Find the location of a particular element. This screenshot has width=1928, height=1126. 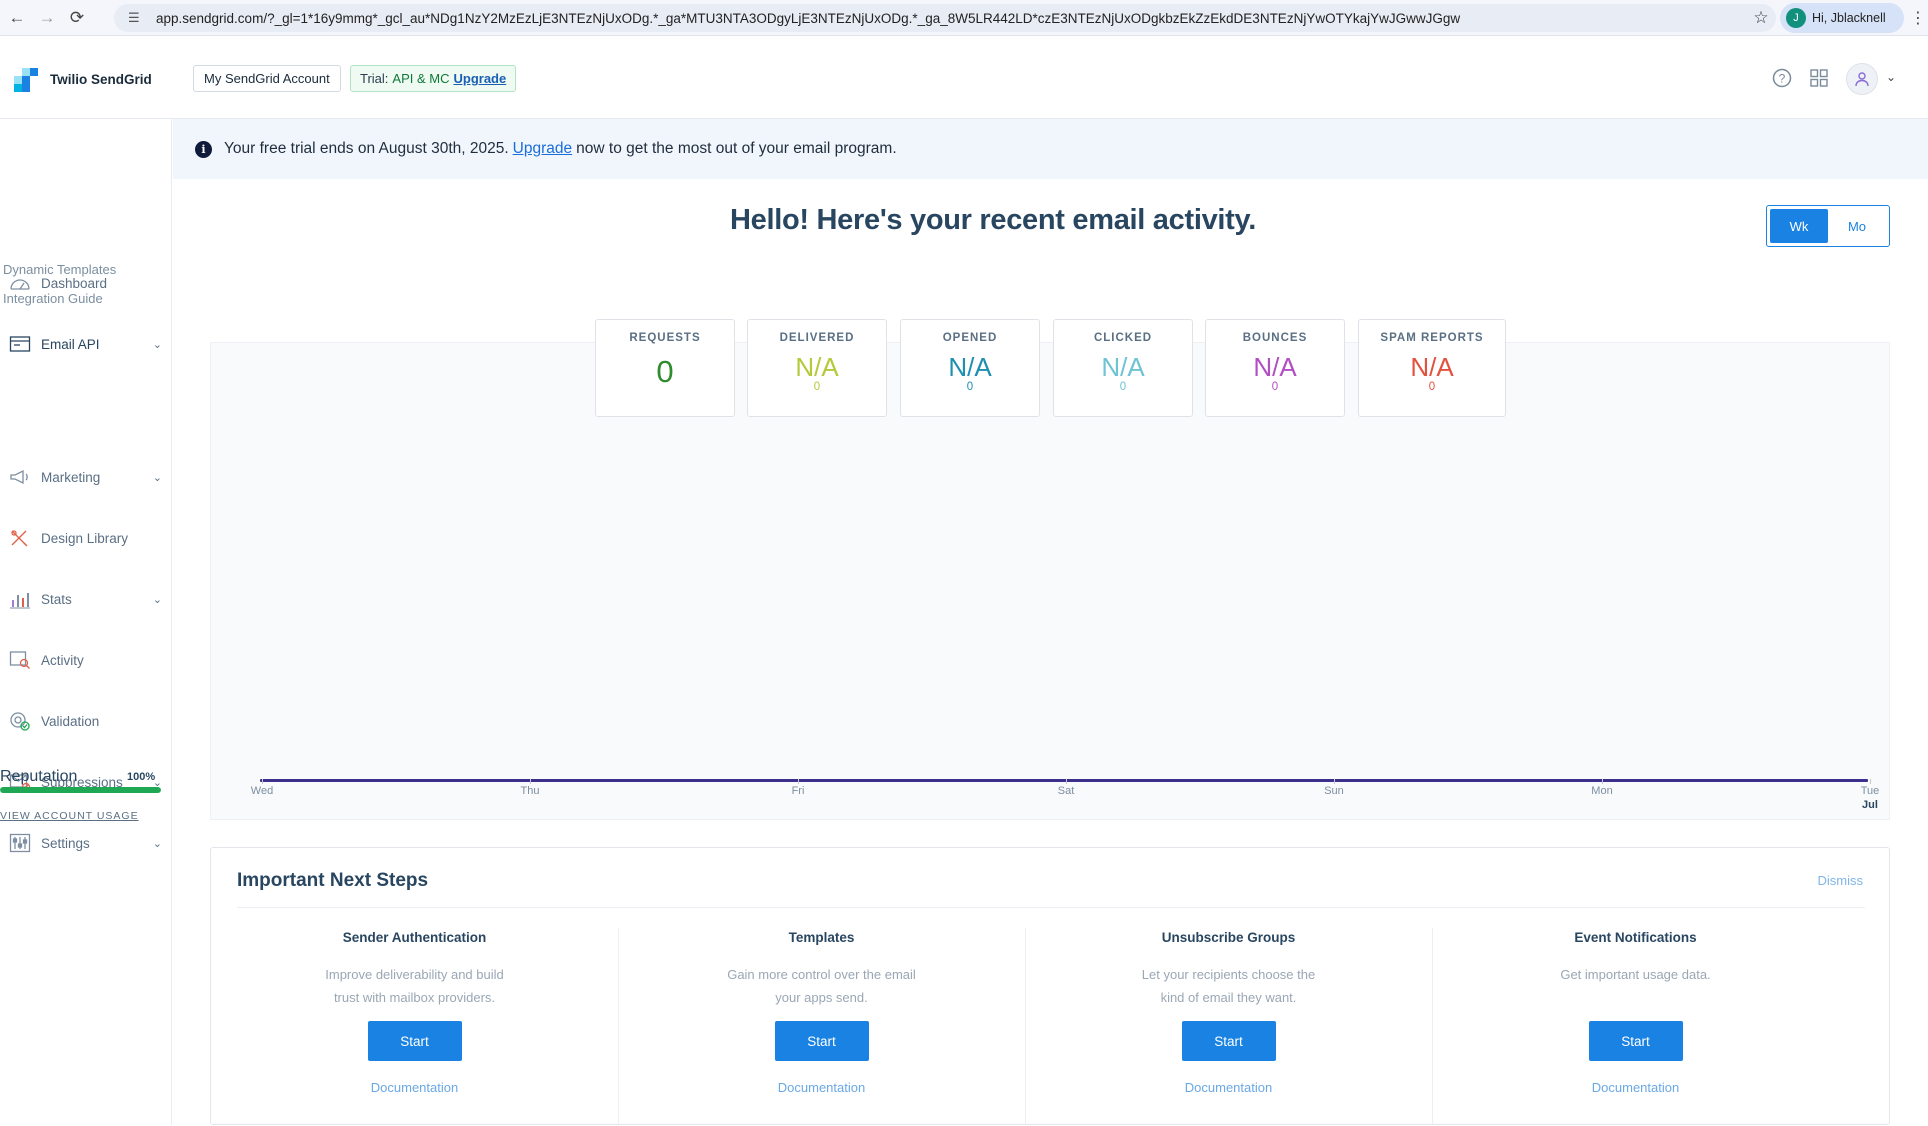

x-tick-label: Fri is located at coordinates (798, 791).